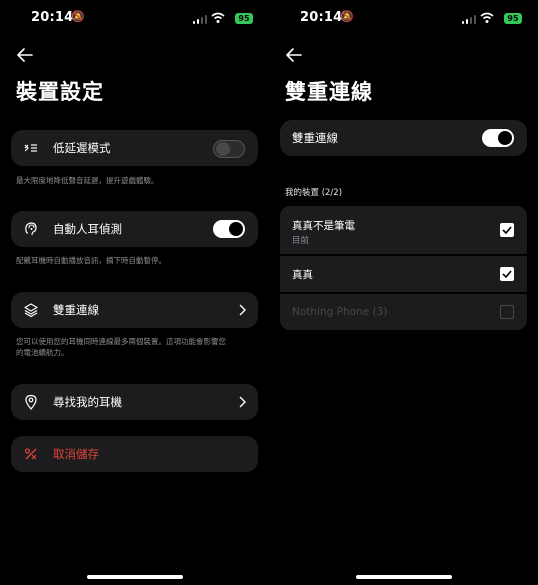 This screenshot has height=585, width=538. Describe the element at coordinates (315, 138) in the screenshot. I see `dual-connection-toggle-label: 雙重連線` at that location.